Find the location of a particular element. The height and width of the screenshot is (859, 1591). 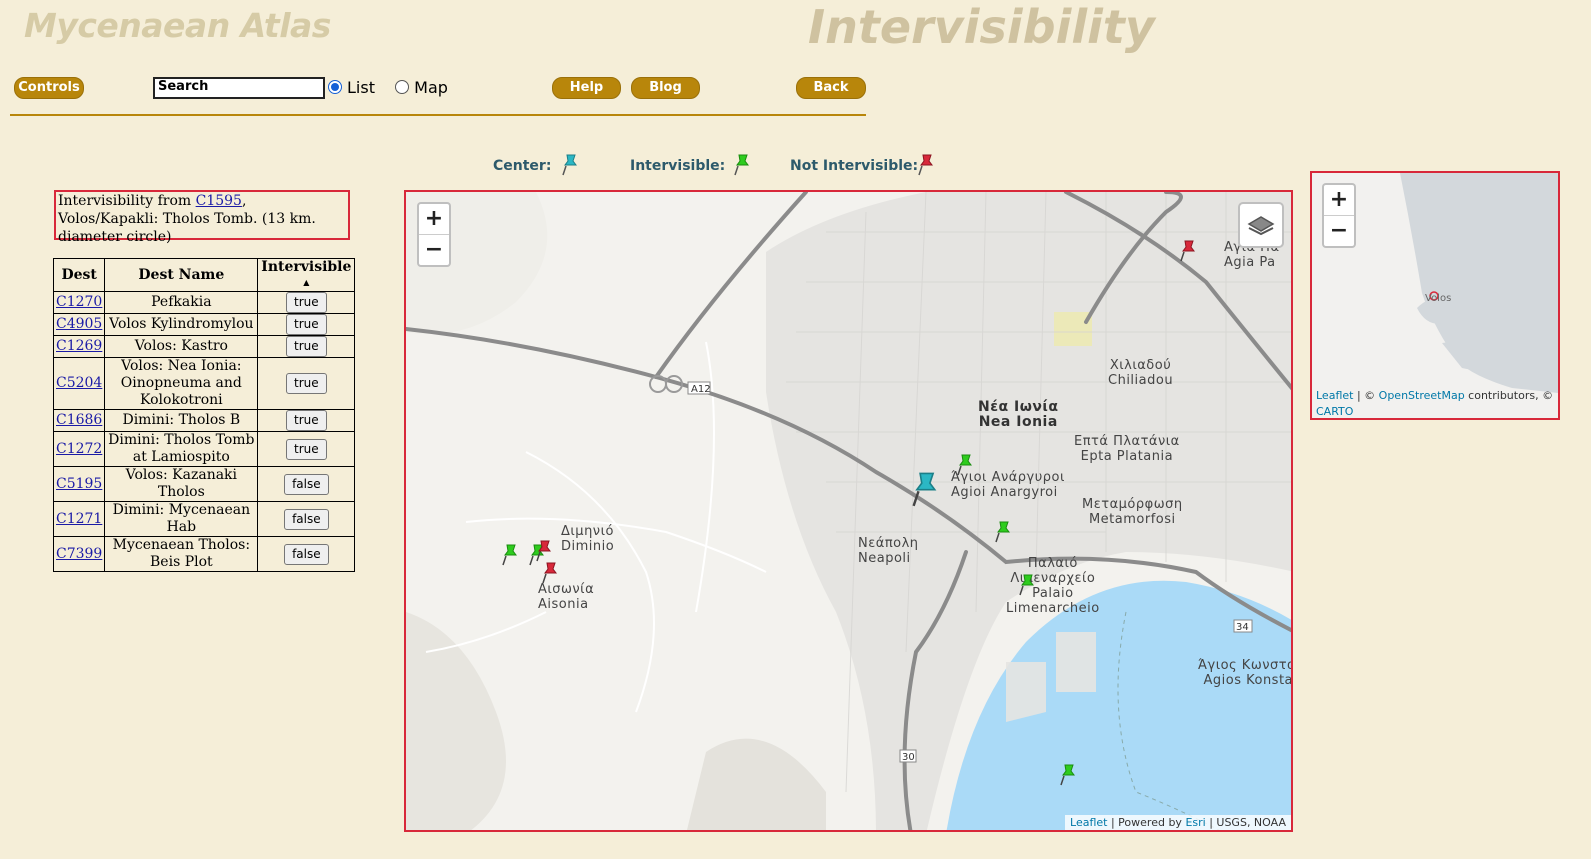

dest-code-cell: C5195 is located at coordinates (79, 484).